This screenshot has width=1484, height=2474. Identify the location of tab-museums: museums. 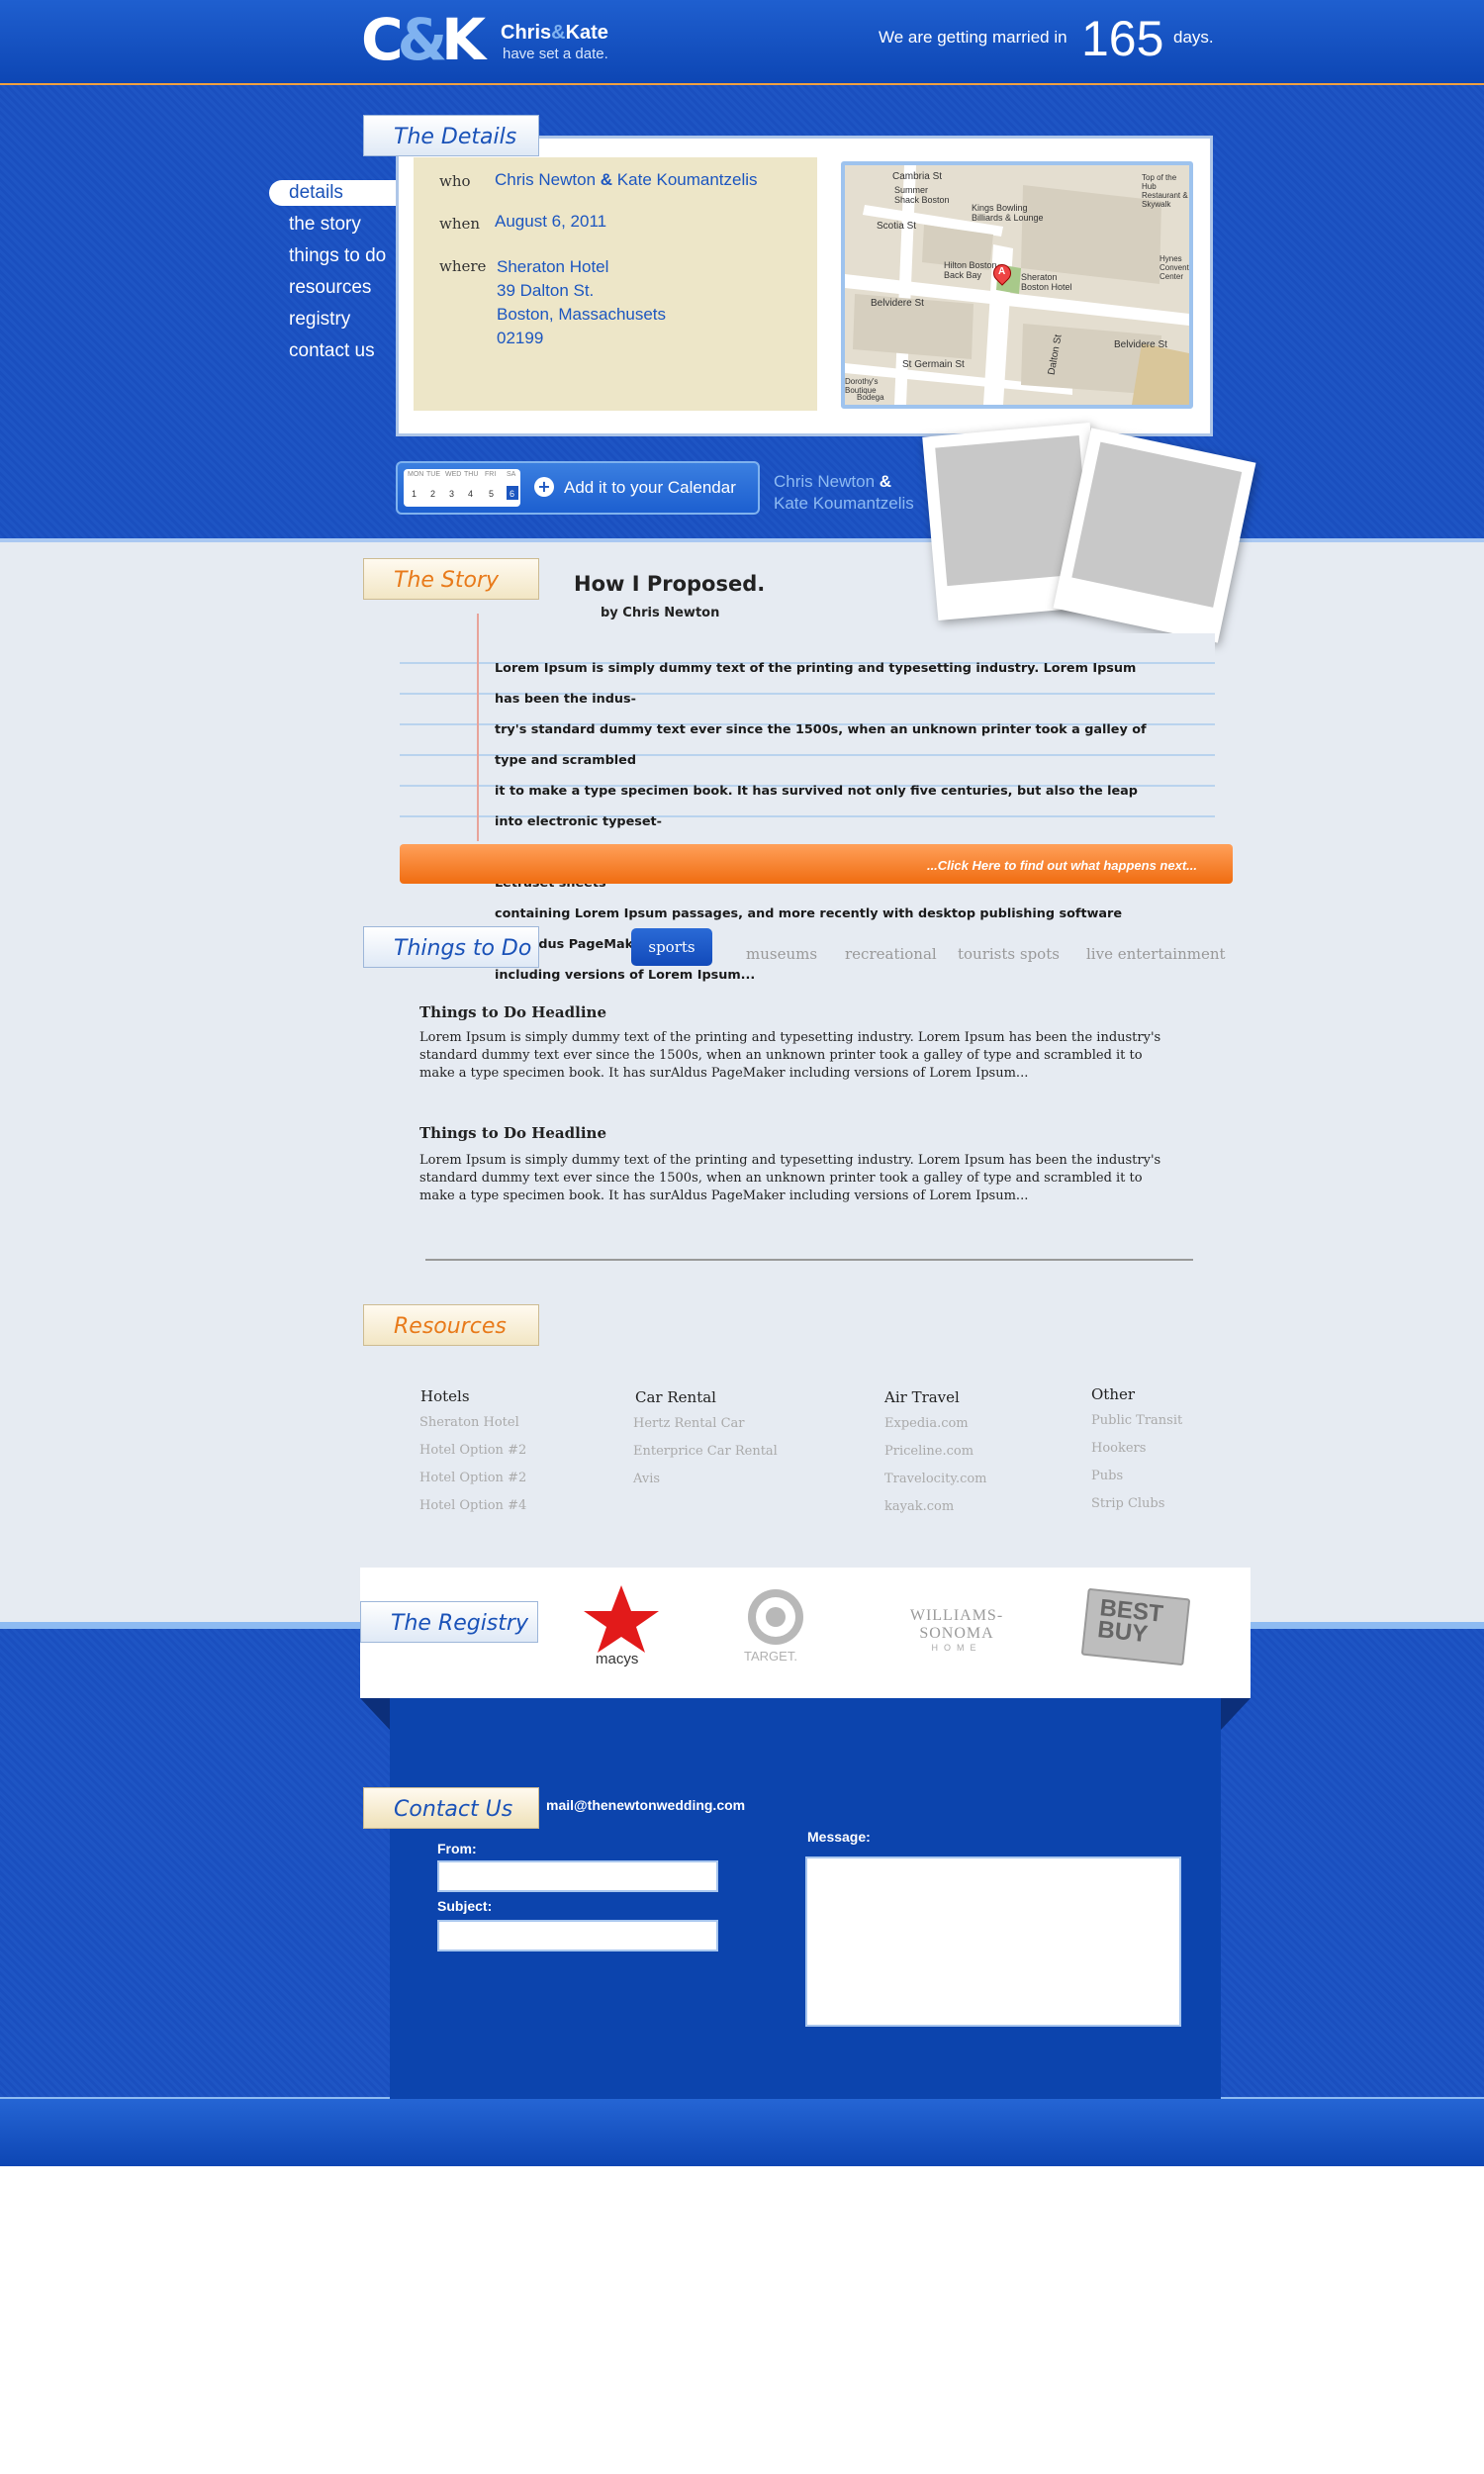
(781, 954).